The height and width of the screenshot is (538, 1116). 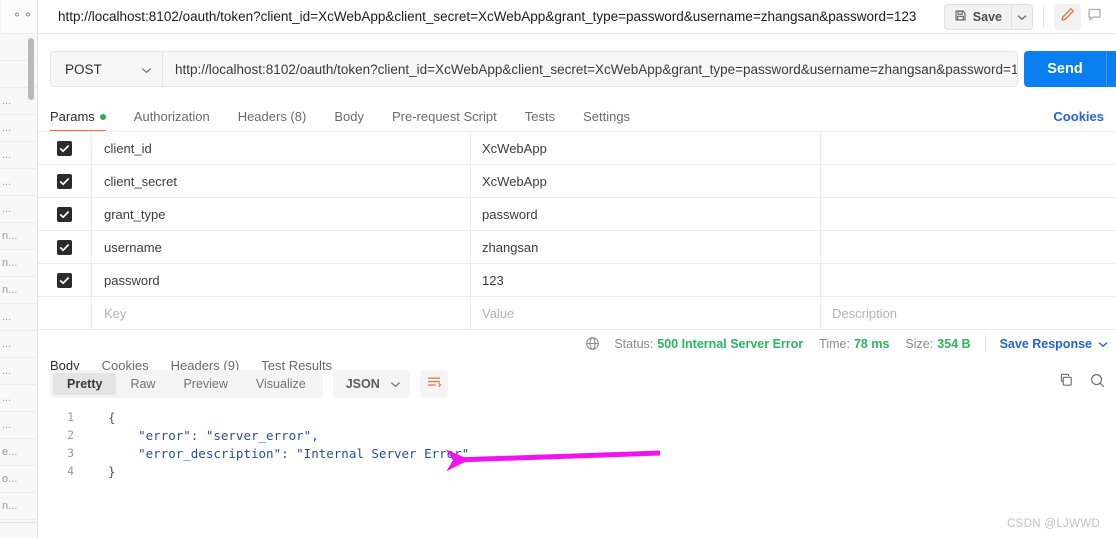 I want to click on param-value-input-empty: Value, so click(x=646, y=313).